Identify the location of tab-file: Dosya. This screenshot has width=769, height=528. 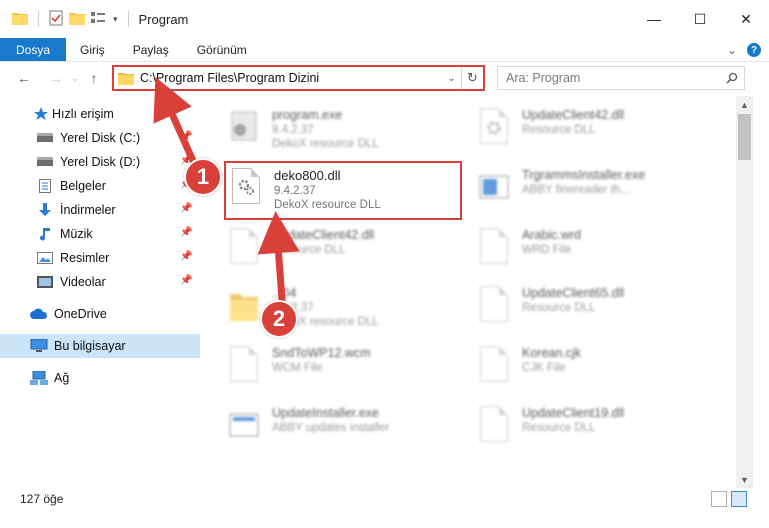
(33, 49).